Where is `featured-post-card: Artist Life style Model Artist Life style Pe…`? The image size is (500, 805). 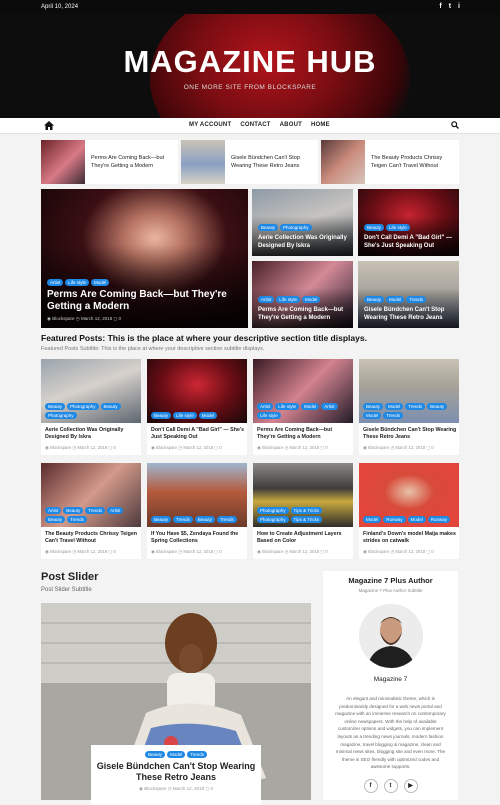 featured-post-card: Artist Life style Model Artist Life style Pe… is located at coordinates (303, 407).